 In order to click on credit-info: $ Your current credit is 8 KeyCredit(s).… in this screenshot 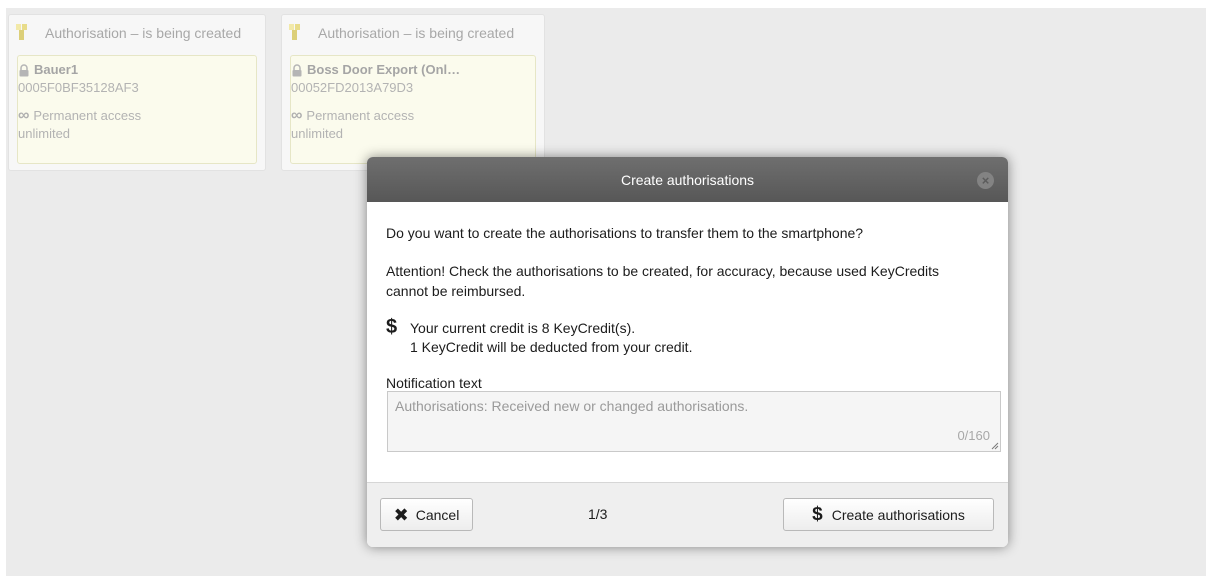, I will do `click(539, 336)`.